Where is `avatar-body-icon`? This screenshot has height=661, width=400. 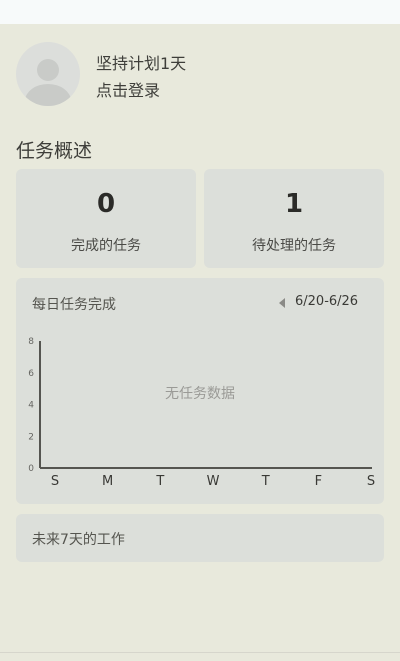
avatar-body-icon is located at coordinates (48, 95).